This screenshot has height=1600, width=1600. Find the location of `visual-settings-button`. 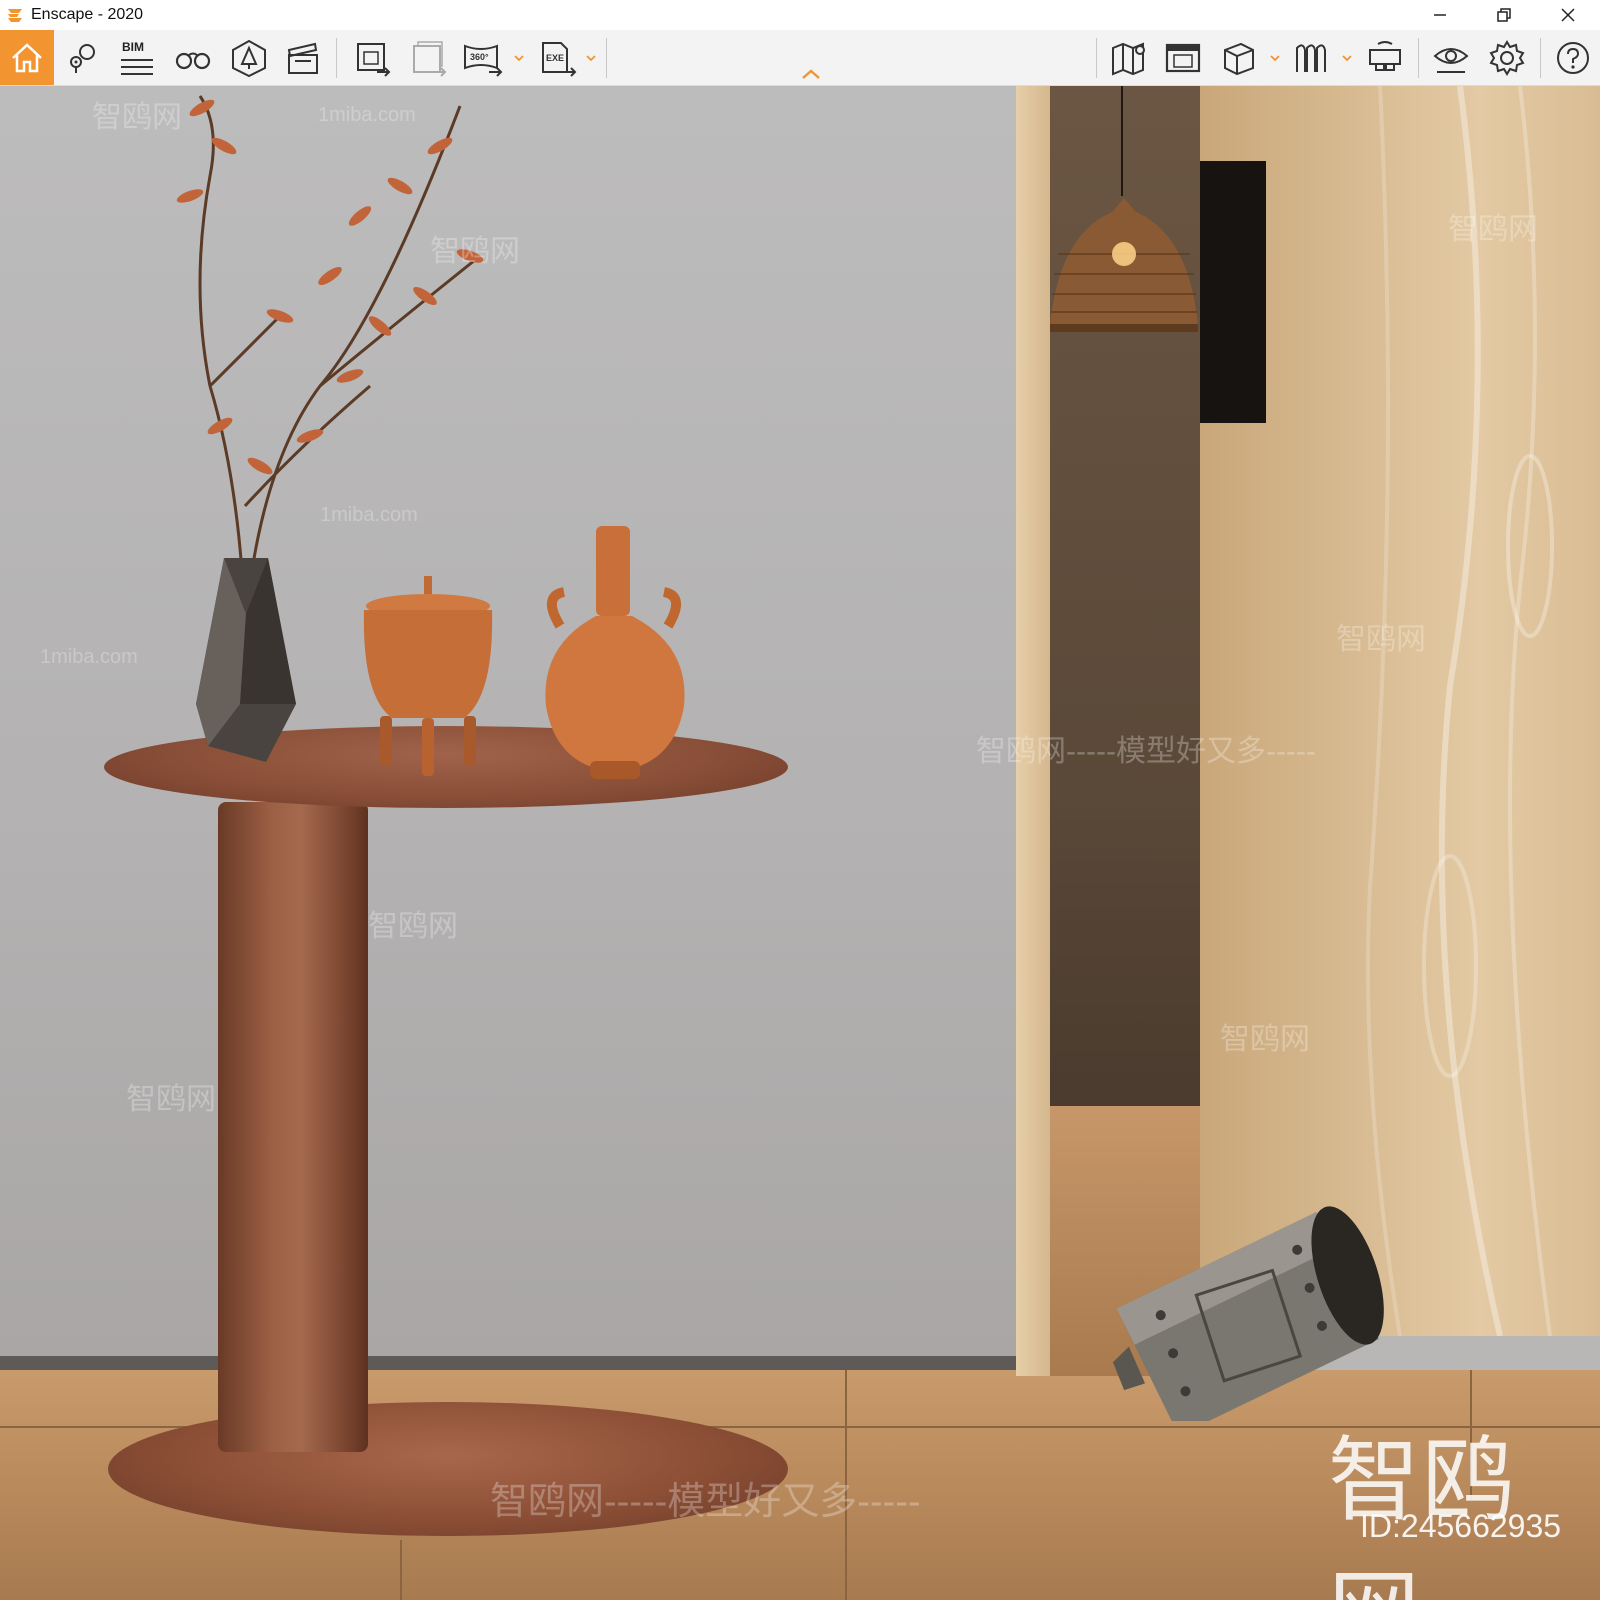

visual-settings-button is located at coordinates (1451, 57).